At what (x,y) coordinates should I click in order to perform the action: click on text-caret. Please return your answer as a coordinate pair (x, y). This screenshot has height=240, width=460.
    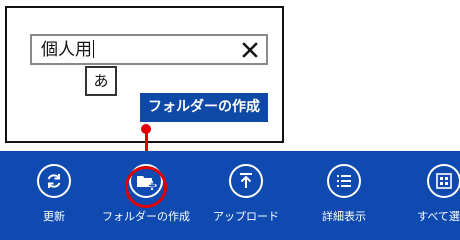
    Looking at the image, I should click on (93, 49).